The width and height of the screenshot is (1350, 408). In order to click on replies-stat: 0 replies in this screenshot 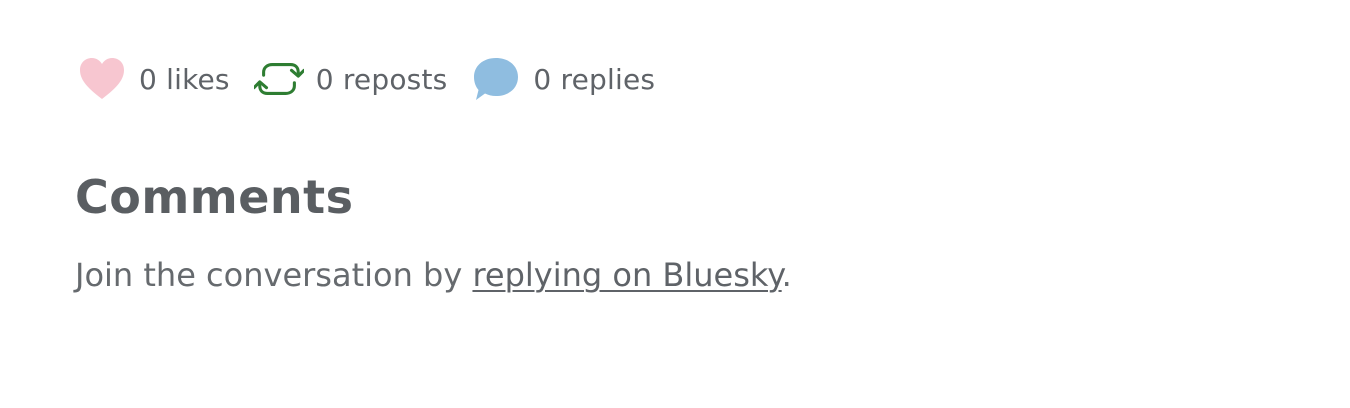, I will do `click(563, 79)`.